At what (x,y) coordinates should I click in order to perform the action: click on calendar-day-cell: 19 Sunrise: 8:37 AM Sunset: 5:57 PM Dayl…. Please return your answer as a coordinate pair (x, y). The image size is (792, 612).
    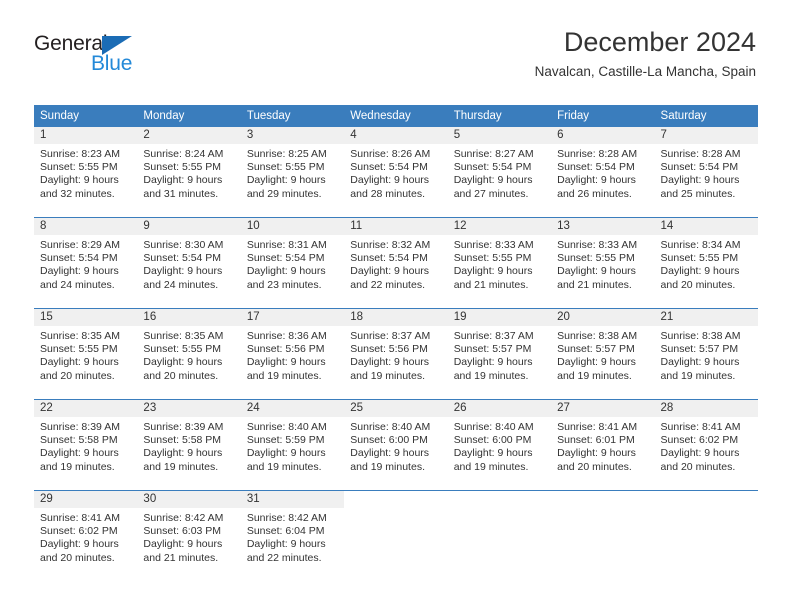
    Looking at the image, I should click on (499, 354).